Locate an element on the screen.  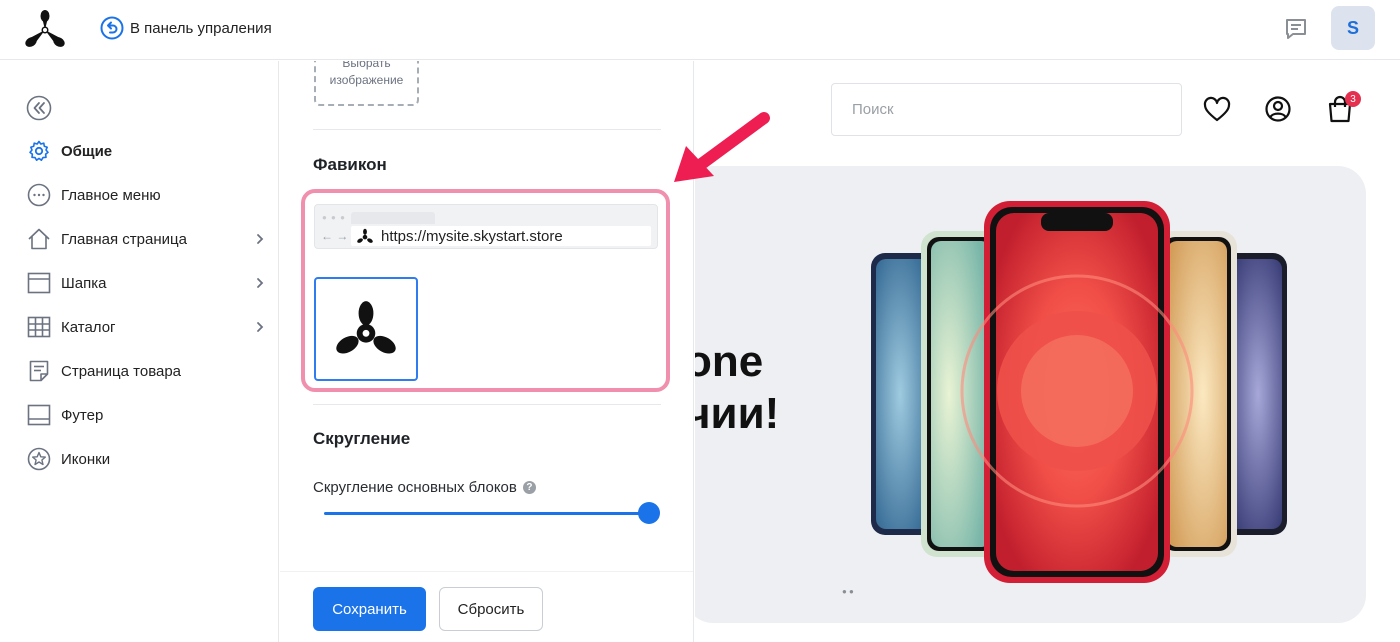
reset-button: Сбросить is located at coordinates (491, 609).